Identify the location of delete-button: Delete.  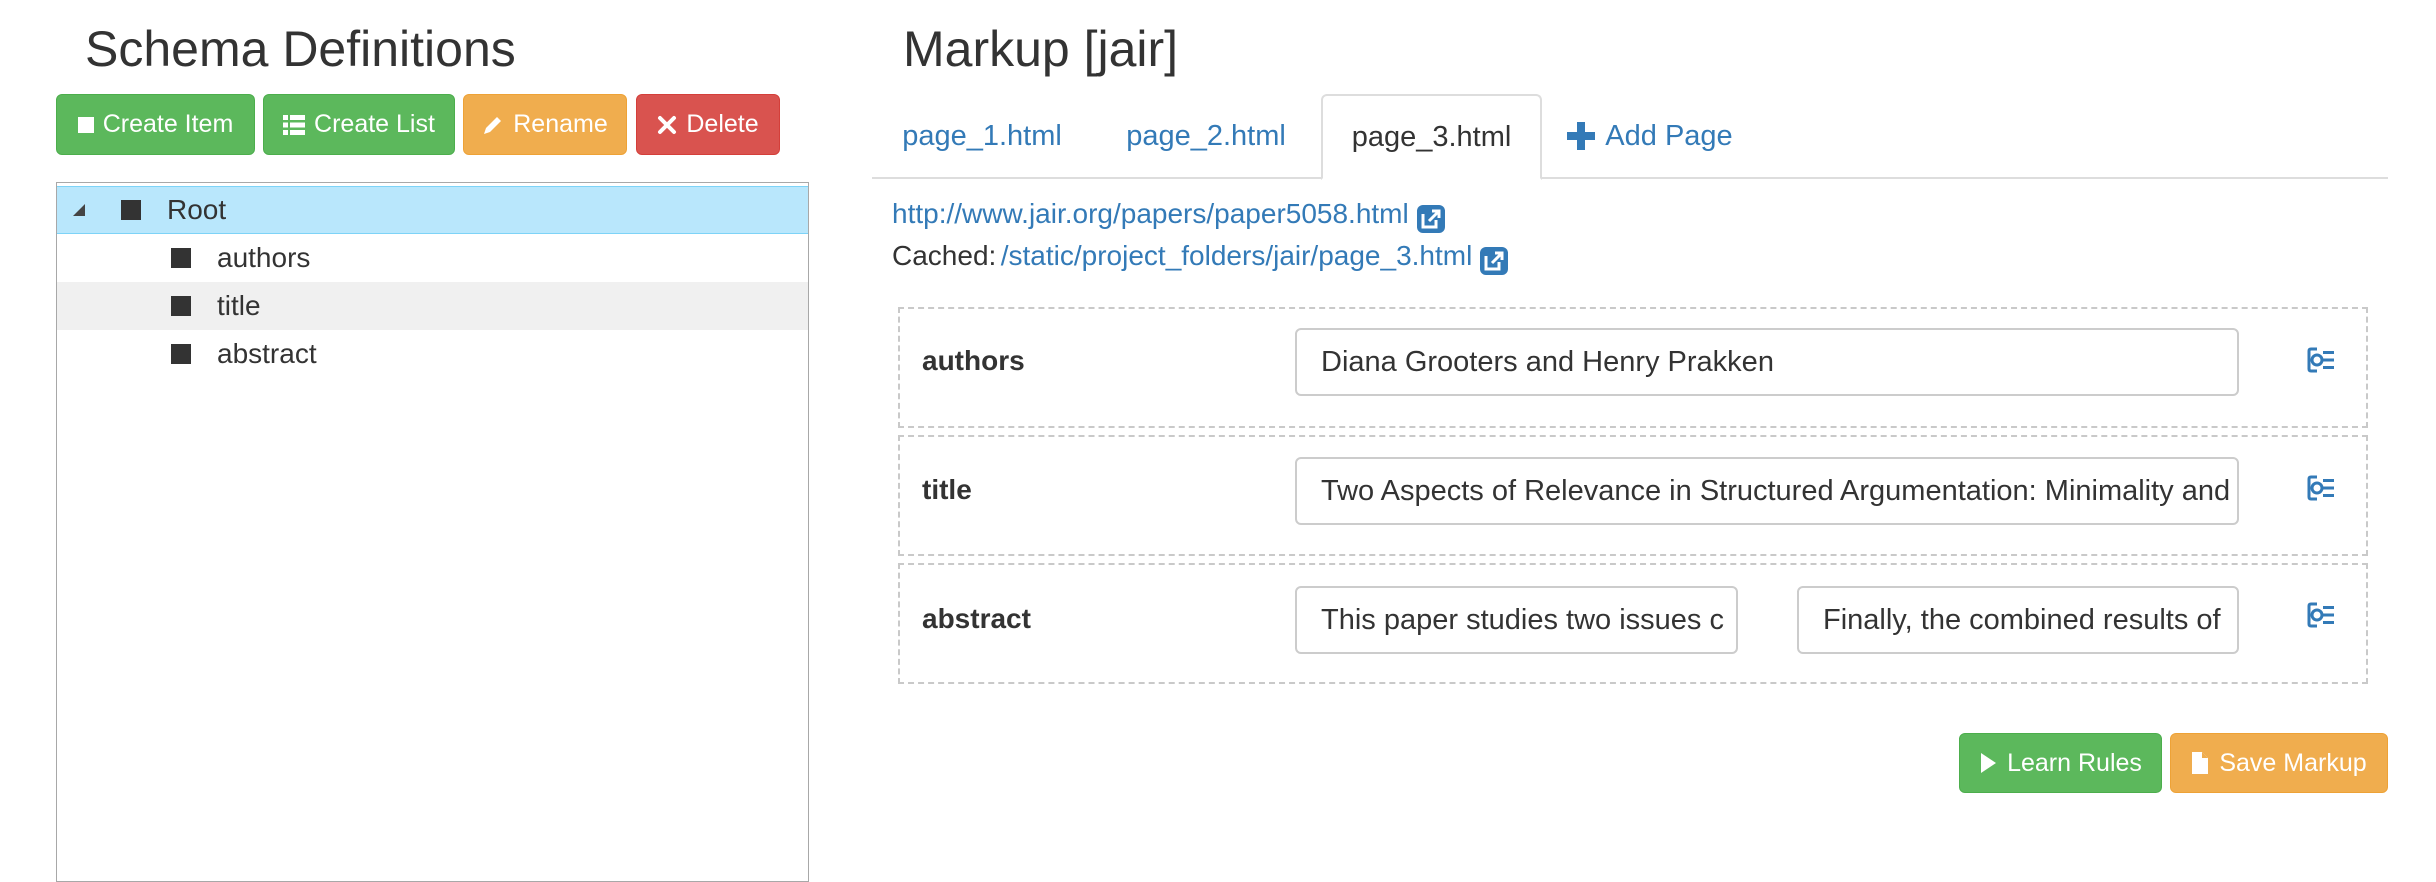
(708, 124).